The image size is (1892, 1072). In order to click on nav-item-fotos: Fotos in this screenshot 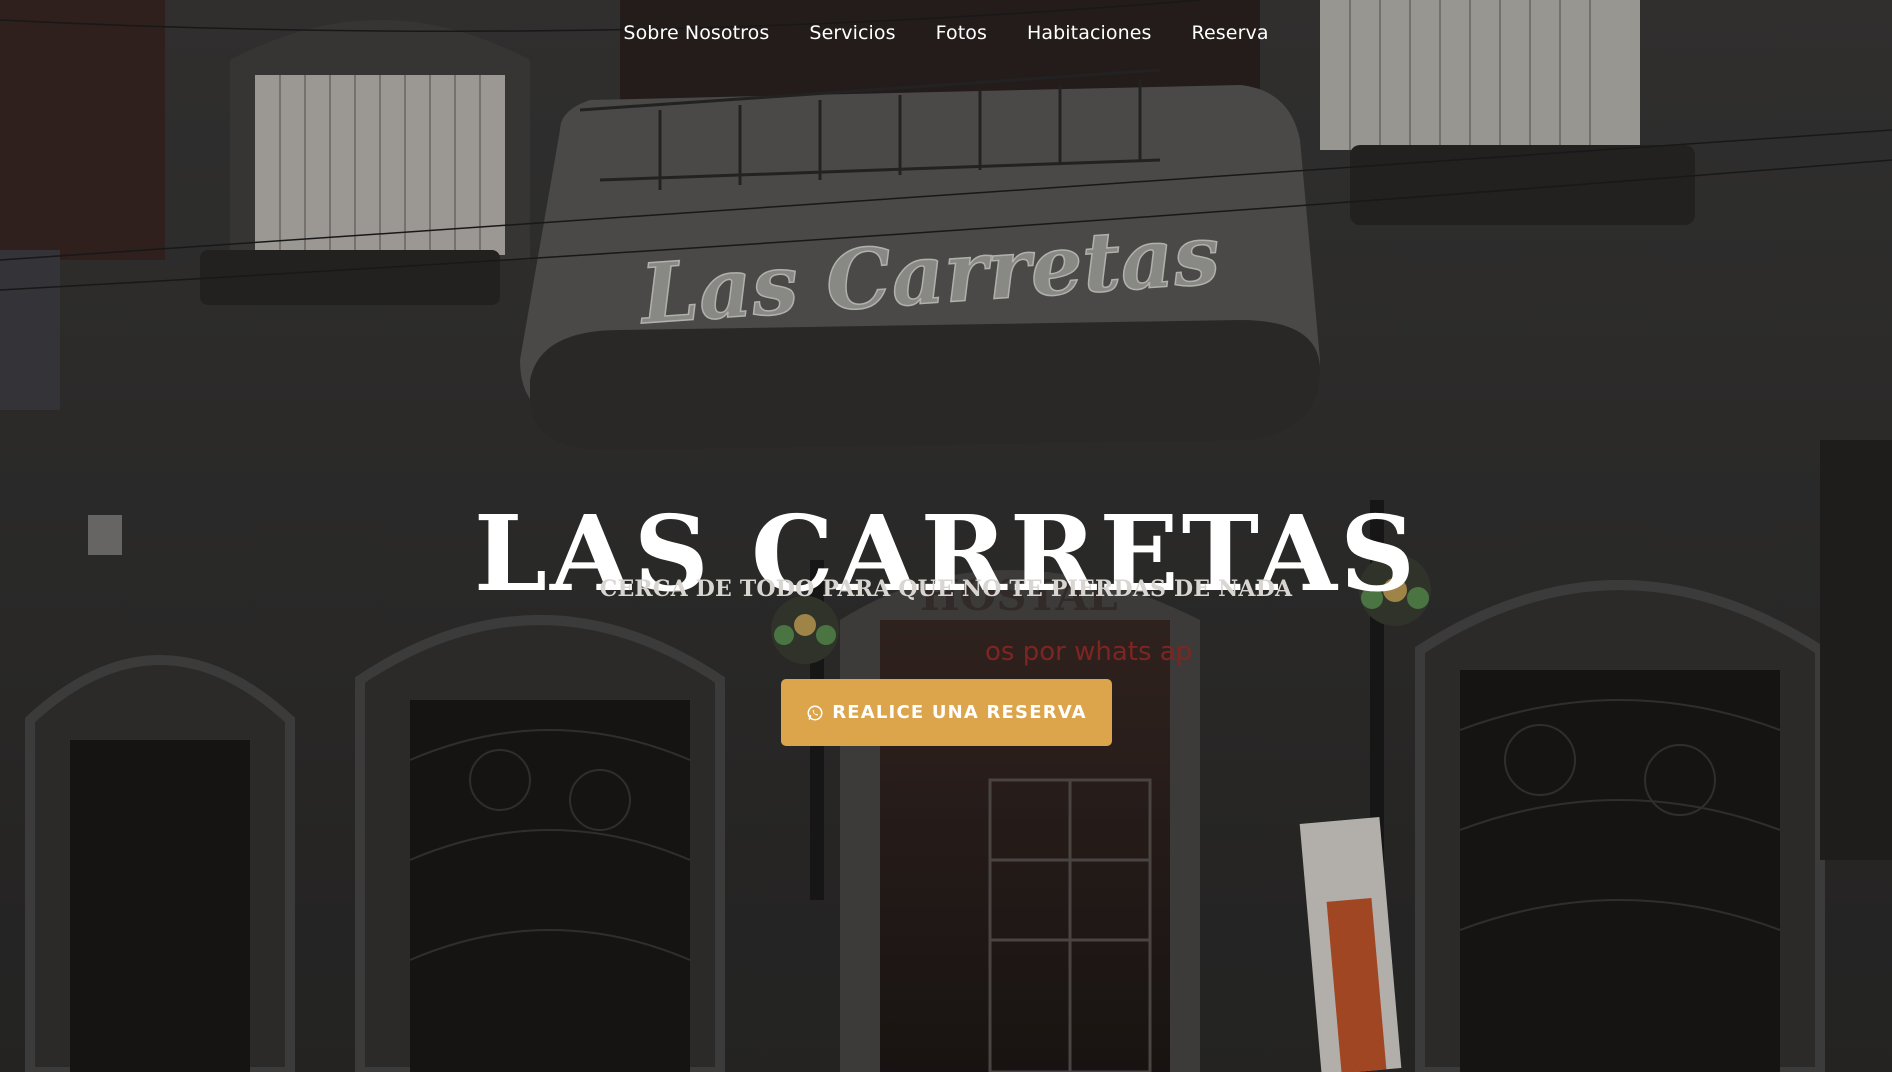, I will do `click(961, 33)`.